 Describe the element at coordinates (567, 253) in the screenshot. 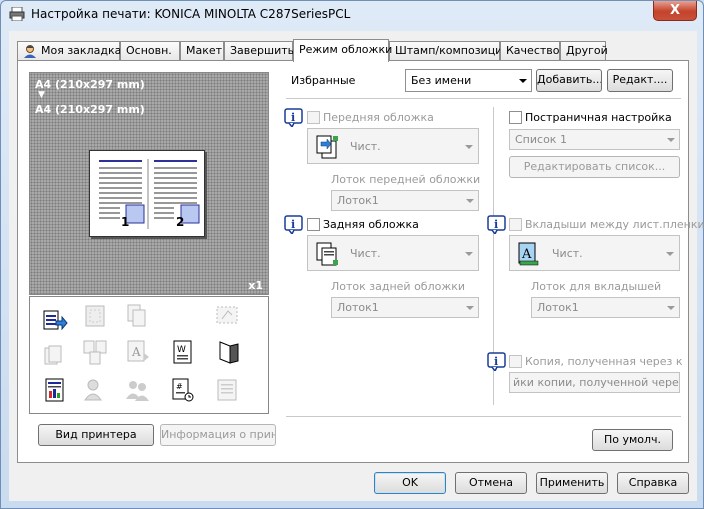

I see `interleave-paper-value: Чист.` at that location.